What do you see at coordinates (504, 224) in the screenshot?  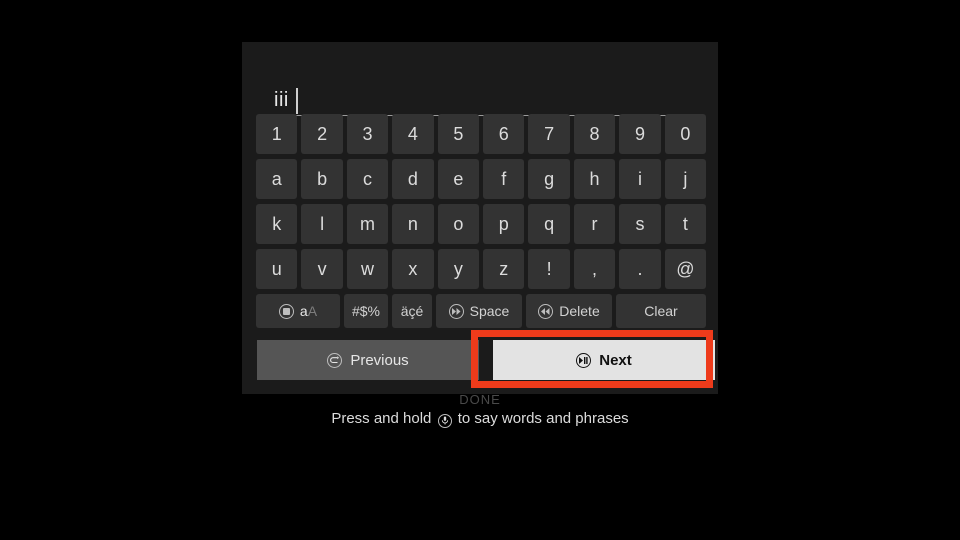 I see `key-p: p` at bounding box center [504, 224].